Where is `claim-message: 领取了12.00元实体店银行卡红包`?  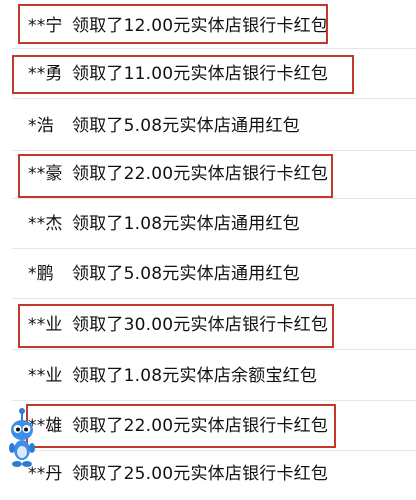
claim-message: 领取了12.00元实体店银行卡红包 is located at coordinates (200, 26).